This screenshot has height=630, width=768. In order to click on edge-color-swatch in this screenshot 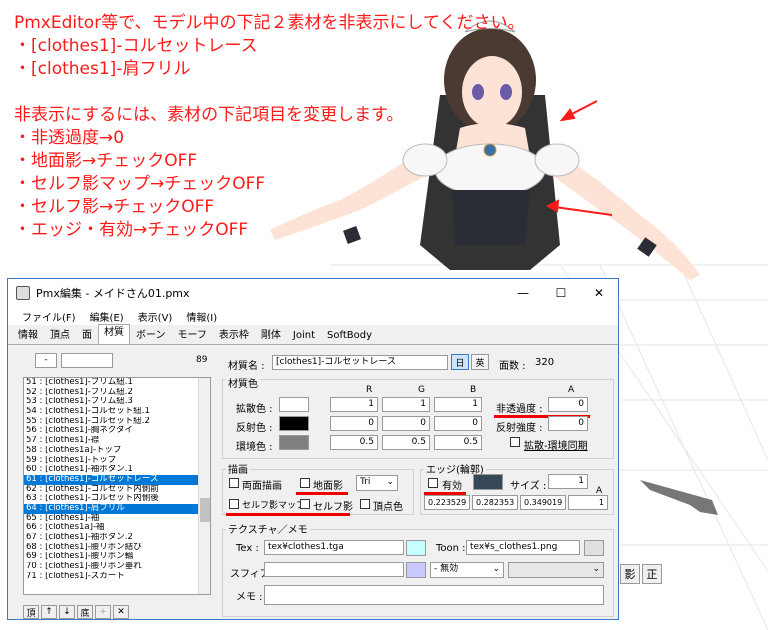, I will do `click(488, 482)`.